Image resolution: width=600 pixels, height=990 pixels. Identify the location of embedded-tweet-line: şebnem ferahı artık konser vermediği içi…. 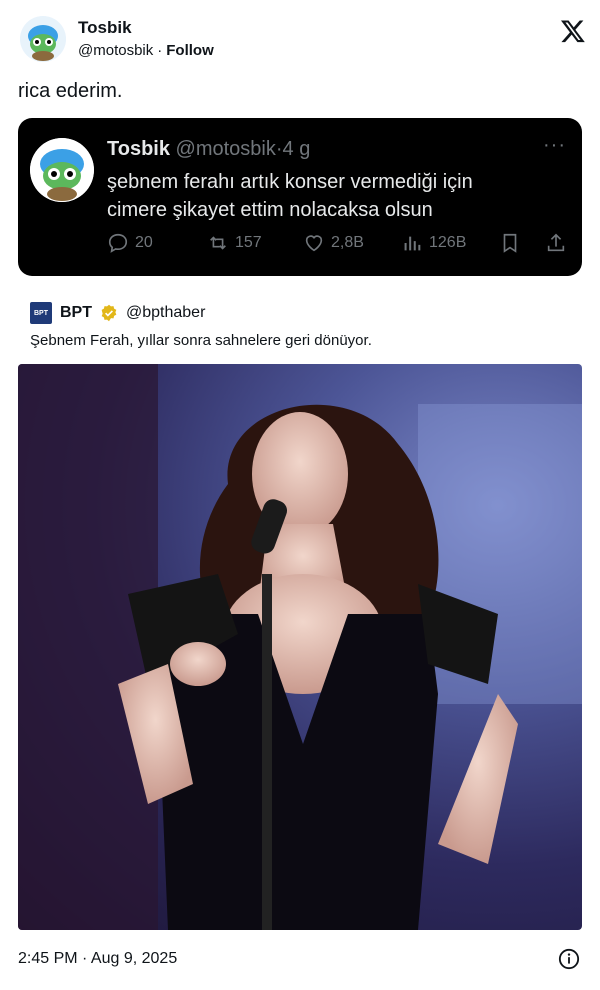
(290, 182).